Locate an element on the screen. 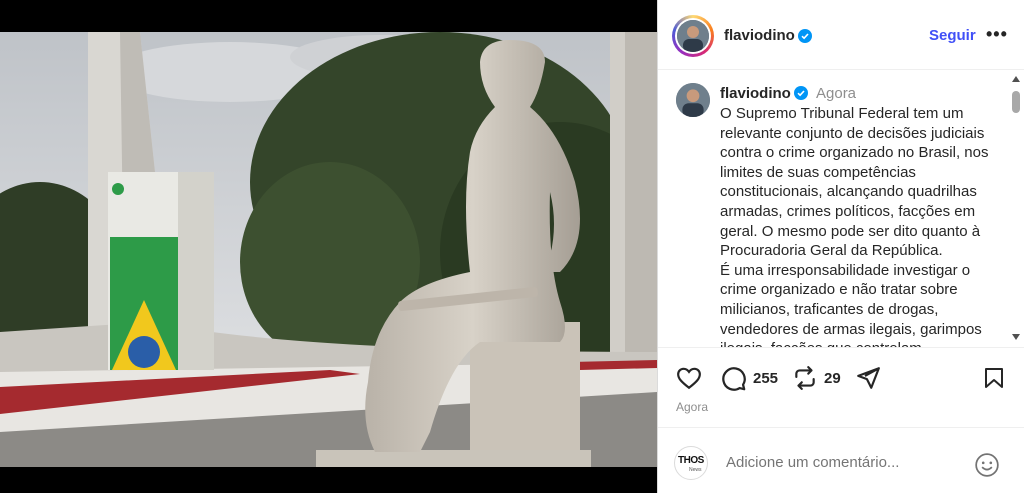  caption-username: flaviodino is located at coordinates (755, 93).